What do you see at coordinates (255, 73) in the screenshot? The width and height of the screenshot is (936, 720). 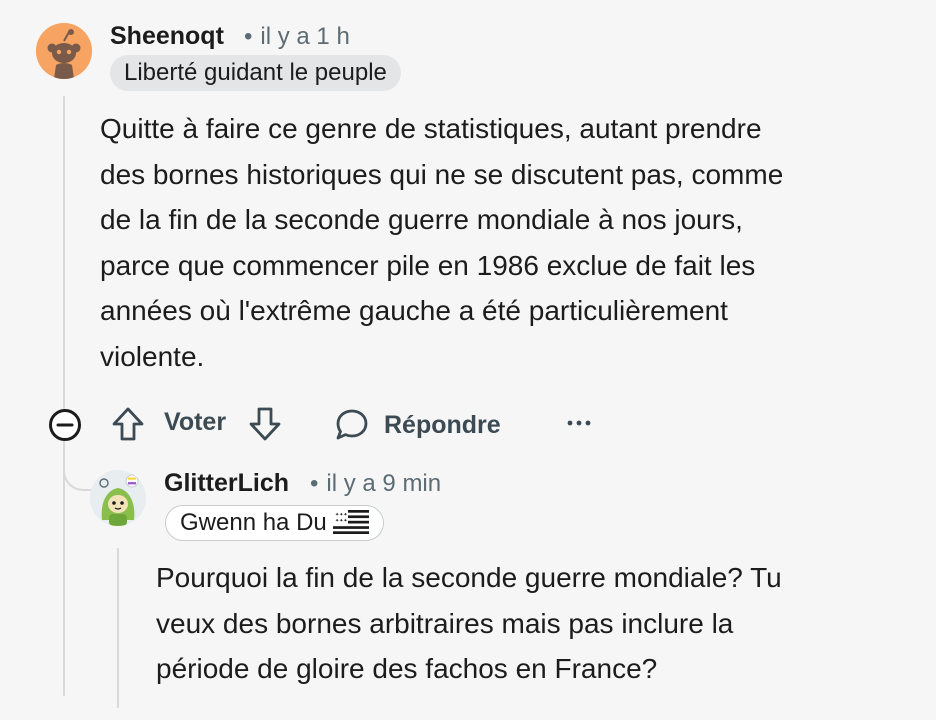 I see `user-flair: Liberté guidant le peuple` at bounding box center [255, 73].